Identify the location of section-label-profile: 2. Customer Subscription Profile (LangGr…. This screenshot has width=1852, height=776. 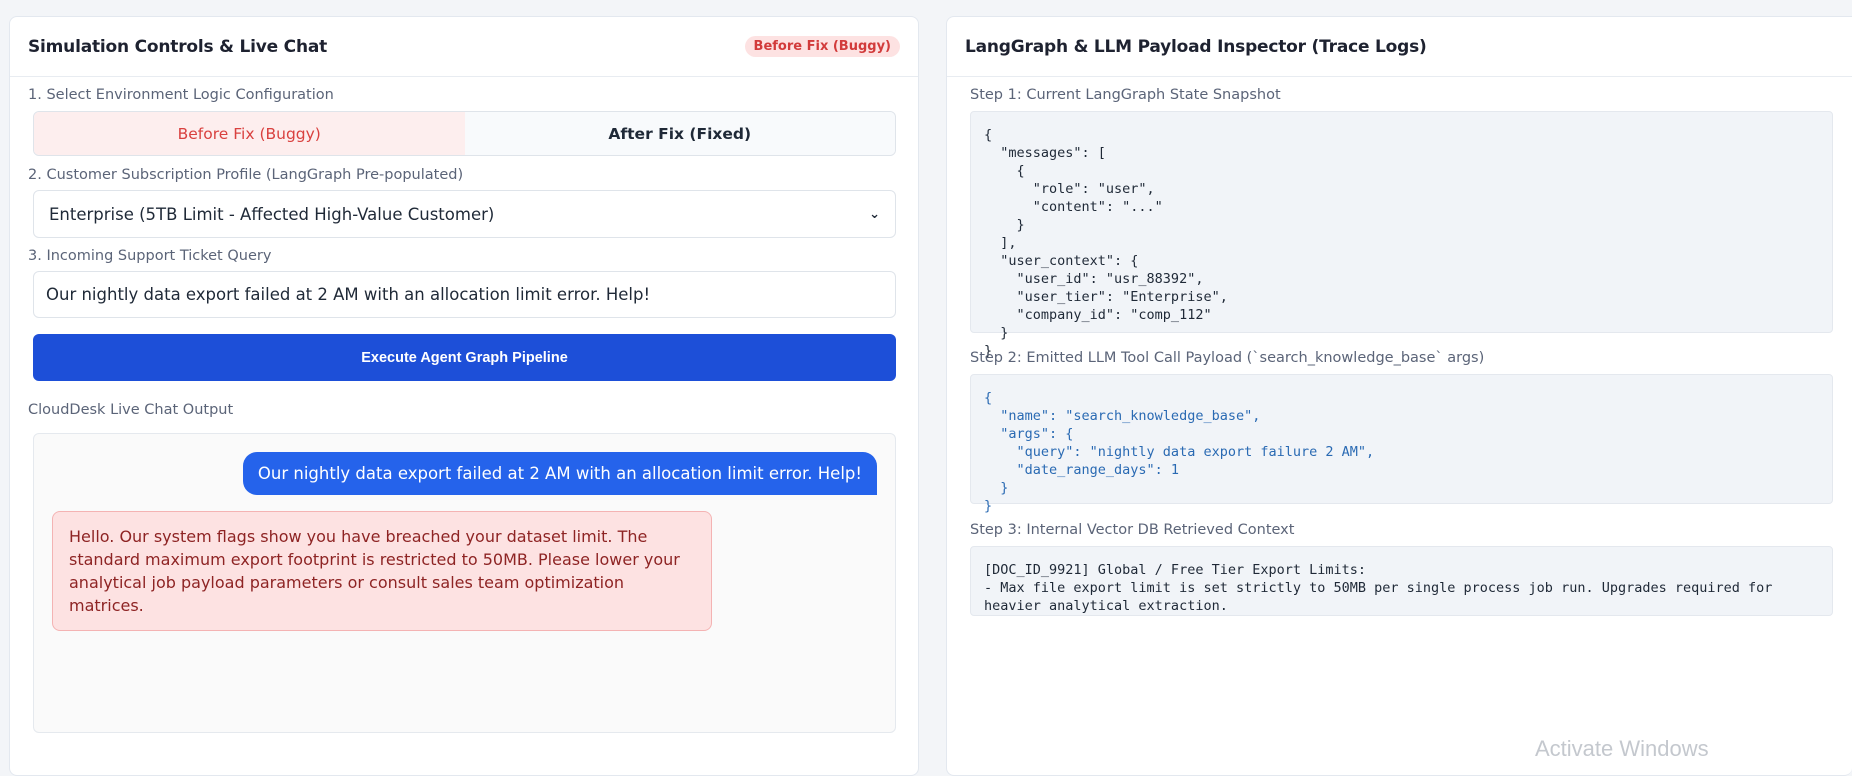
(246, 175).